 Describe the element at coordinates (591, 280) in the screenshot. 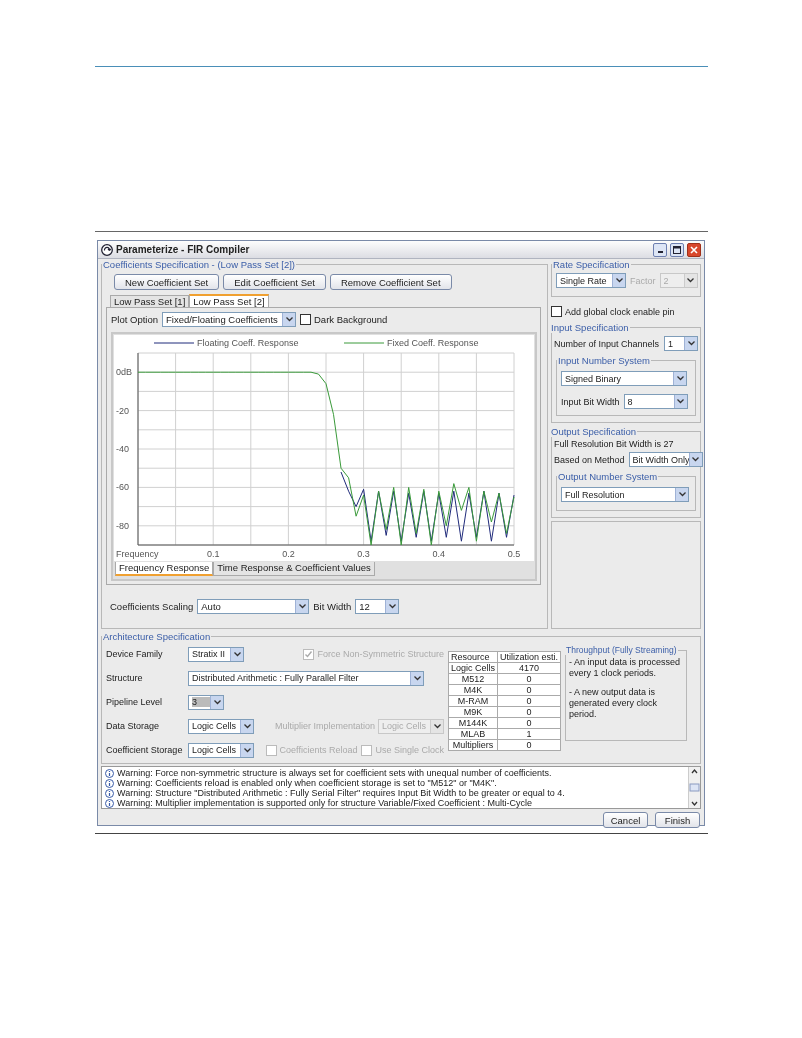

I see `dropdown: Single Rate` at that location.